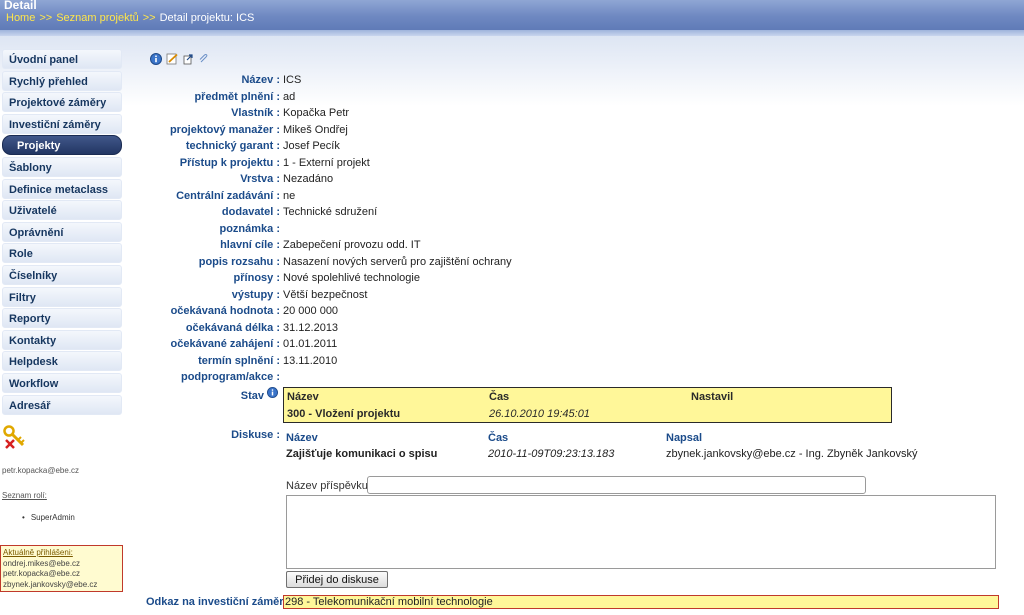 This screenshot has height=615, width=1024. Describe the element at coordinates (147, 196) in the screenshot. I see `field-row: Centrální zadávání : ne` at that location.